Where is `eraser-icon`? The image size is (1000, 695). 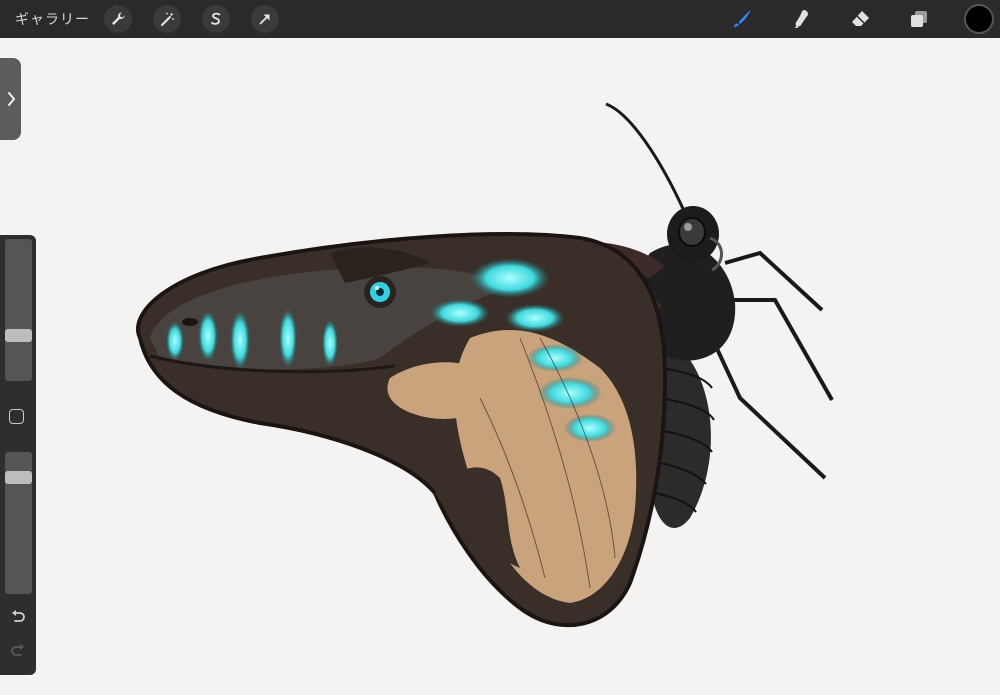 eraser-icon is located at coordinates (860, 18).